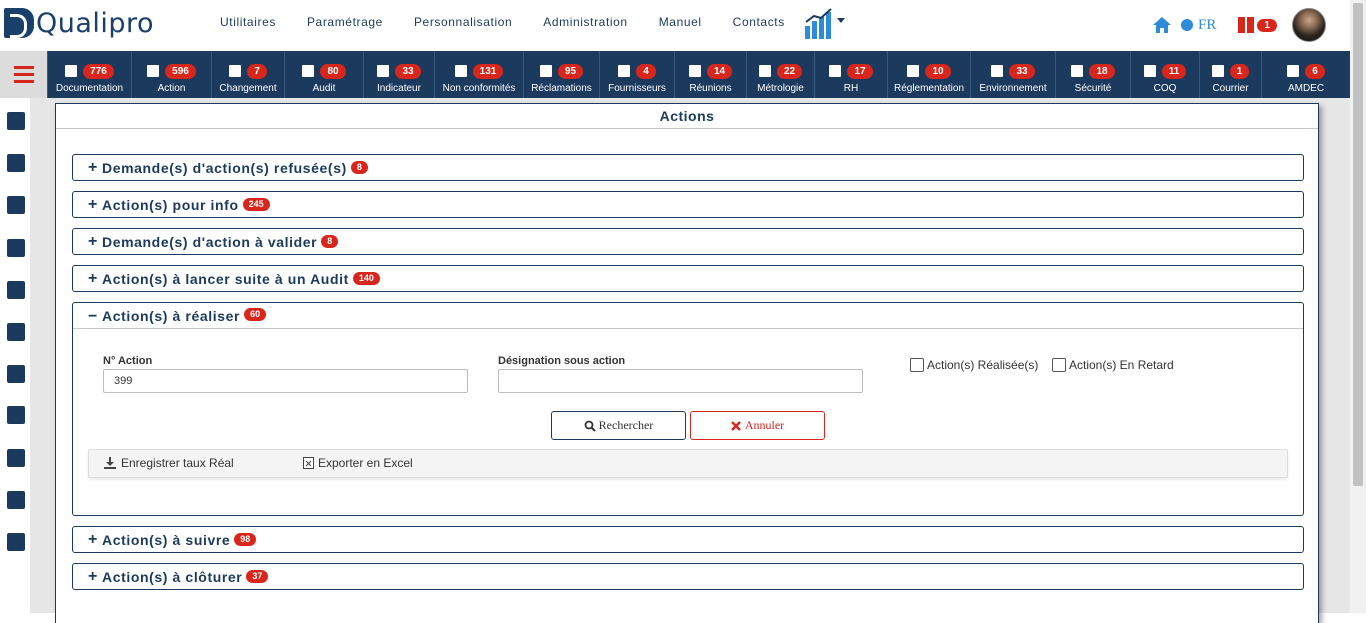 The width and height of the screenshot is (1366, 623). Describe the element at coordinates (16, 248) in the screenshot. I see `gear-icon` at that location.